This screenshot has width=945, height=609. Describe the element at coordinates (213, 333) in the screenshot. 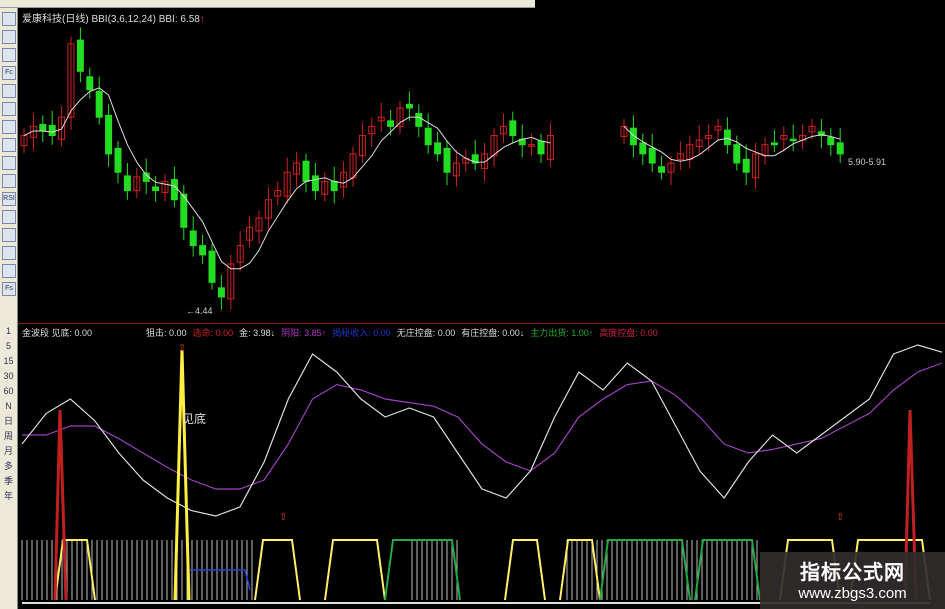

I see `indicator-value-2: 逃命: 0.00` at that location.